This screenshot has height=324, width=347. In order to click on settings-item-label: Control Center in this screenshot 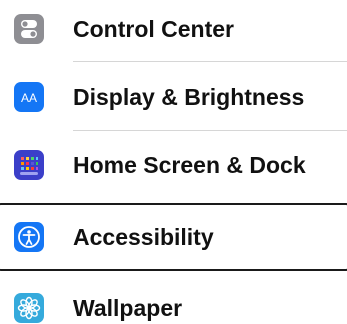, I will do `click(153, 29)`.